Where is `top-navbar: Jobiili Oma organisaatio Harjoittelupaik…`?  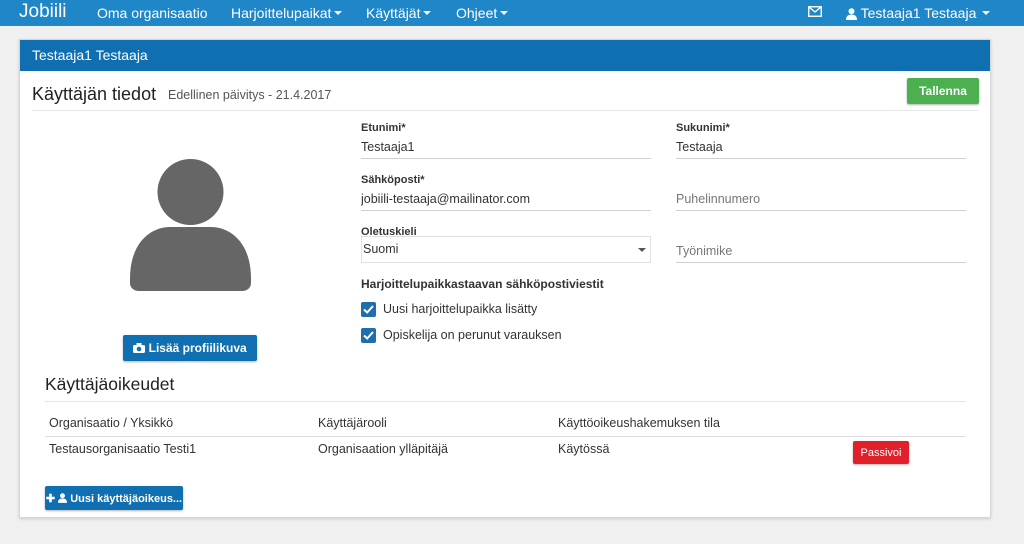 top-navbar: Jobiili Oma organisaatio Harjoittelupaik… is located at coordinates (512, 13).